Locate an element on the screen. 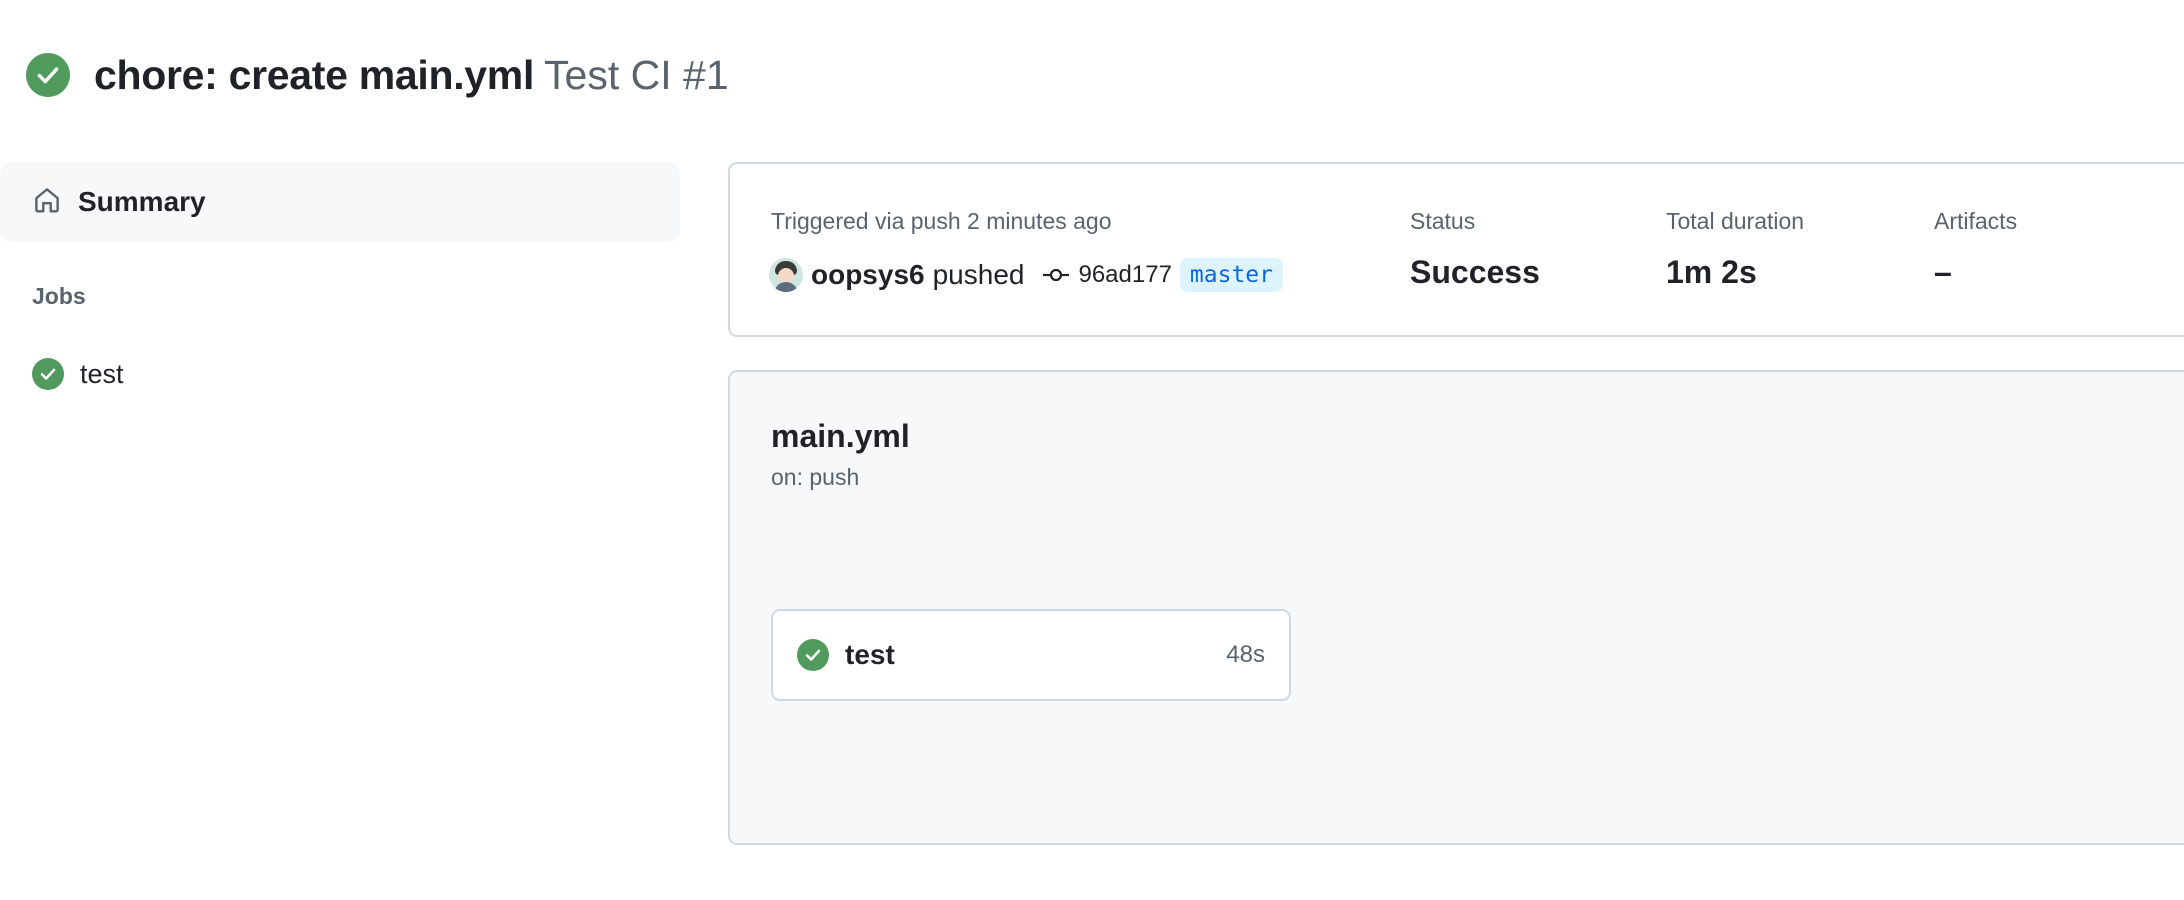 This screenshot has width=2184, height=900. status-value: Success is located at coordinates (1475, 272).